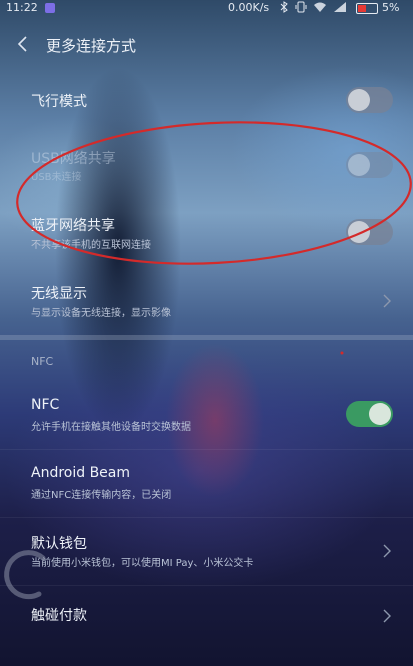 The width and height of the screenshot is (413, 666). What do you see at coordinates (301, 8) in the screenshot?
I see `vibrate-icon` at bounding box center [301, 8].